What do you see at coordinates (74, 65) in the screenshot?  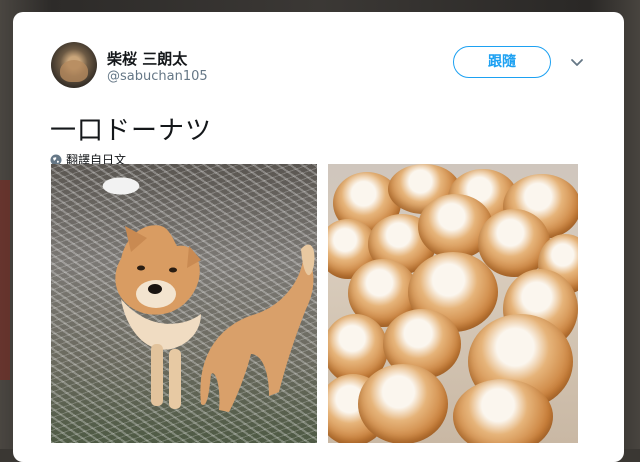 I see `avatar` at bounding box center [74, 65].